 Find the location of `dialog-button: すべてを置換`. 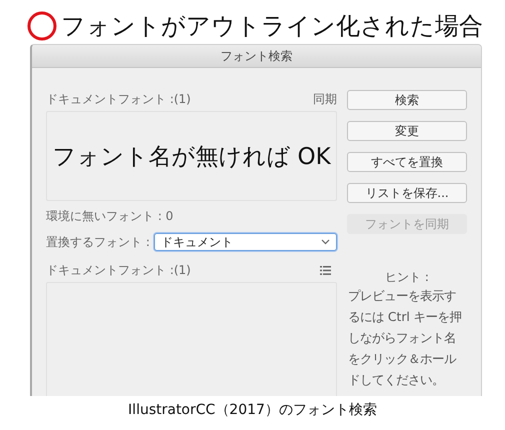

dialog-button: すべてを置換 is located at coordinates (407, 162).